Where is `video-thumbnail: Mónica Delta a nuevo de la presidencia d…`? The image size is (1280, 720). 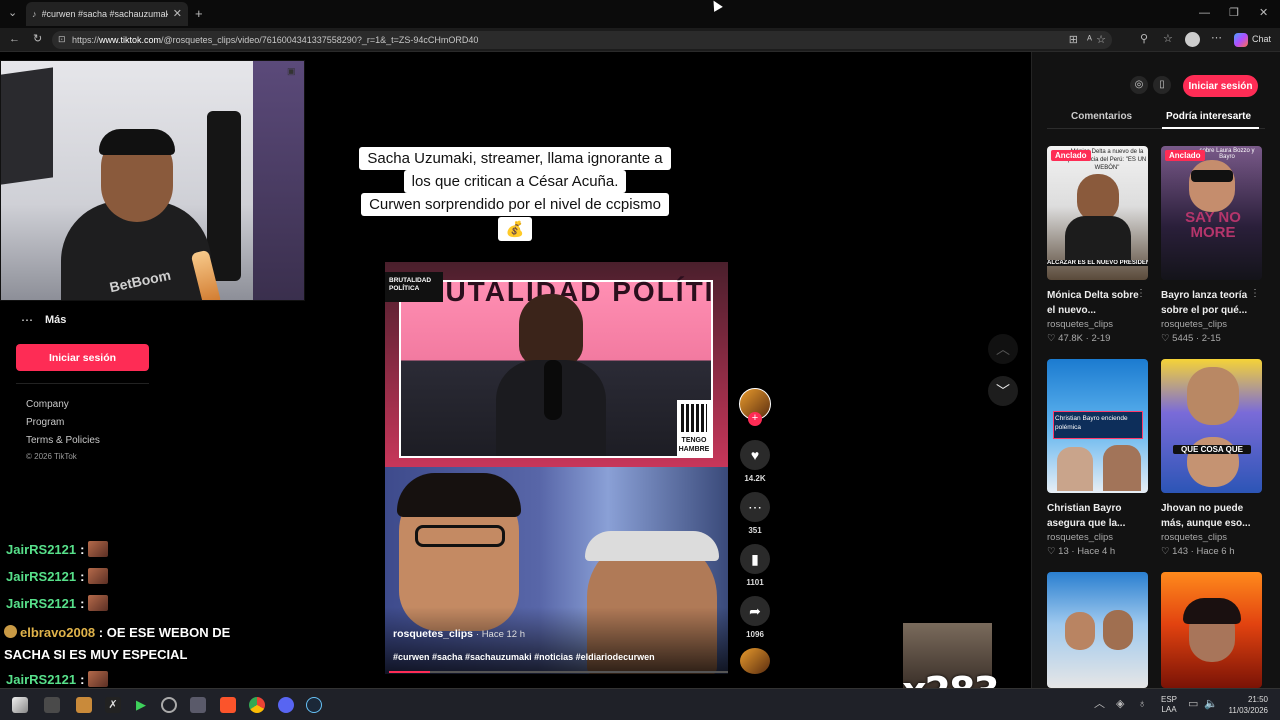 video-thumbnail: Mónica Delta a nuevo de la presidencia d… is located at coordinates (1097, 213).